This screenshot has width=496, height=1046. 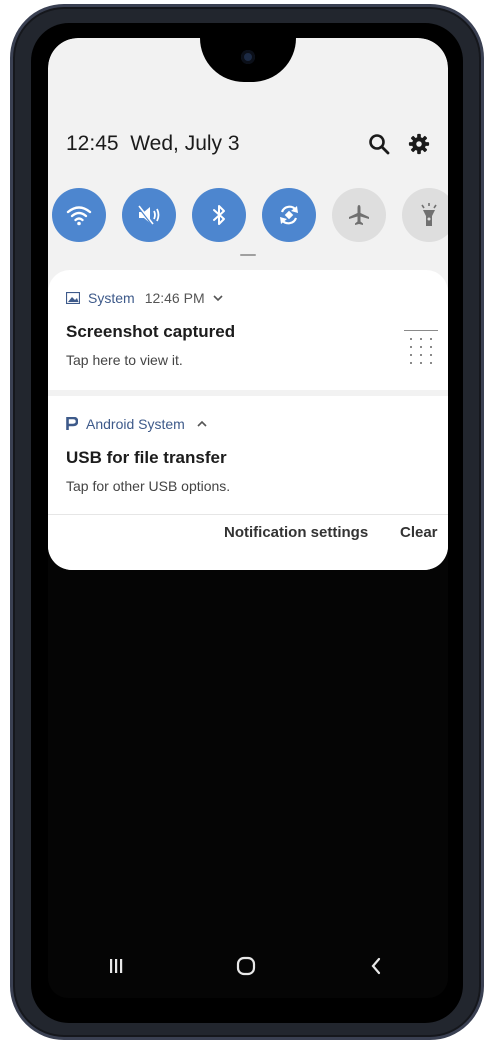 I want to click on navigation-bar, so click(x=248, y=969).